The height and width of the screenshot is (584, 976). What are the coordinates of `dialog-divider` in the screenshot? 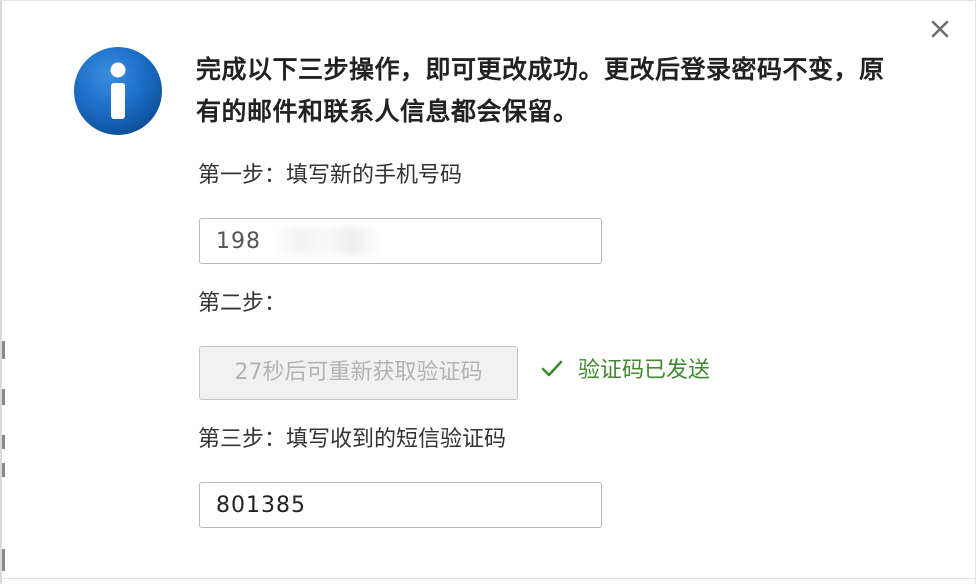 It's located at (488, 578).